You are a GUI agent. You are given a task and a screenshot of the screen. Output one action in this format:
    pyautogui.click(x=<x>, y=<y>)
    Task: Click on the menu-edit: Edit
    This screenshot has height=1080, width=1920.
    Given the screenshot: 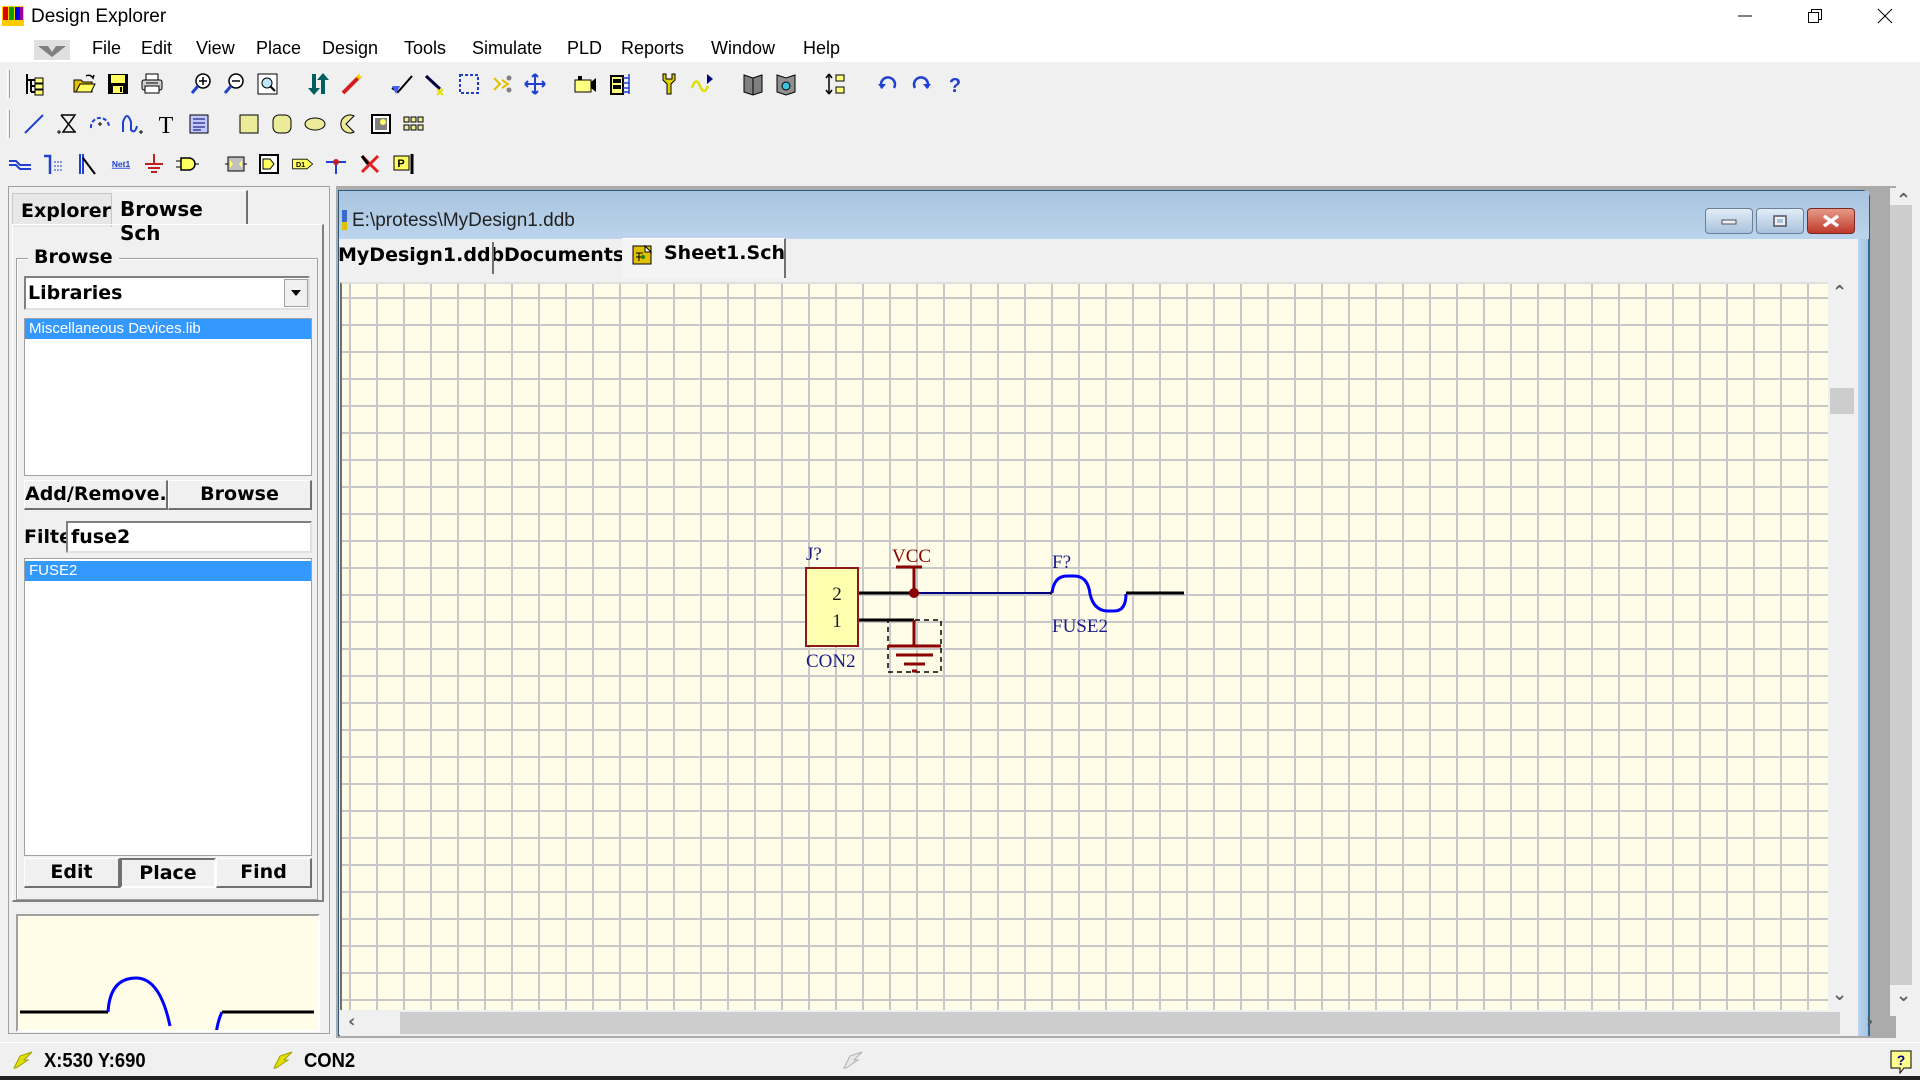 What is the action you would take?
    pyautogui.click(x=156, y=48)
    